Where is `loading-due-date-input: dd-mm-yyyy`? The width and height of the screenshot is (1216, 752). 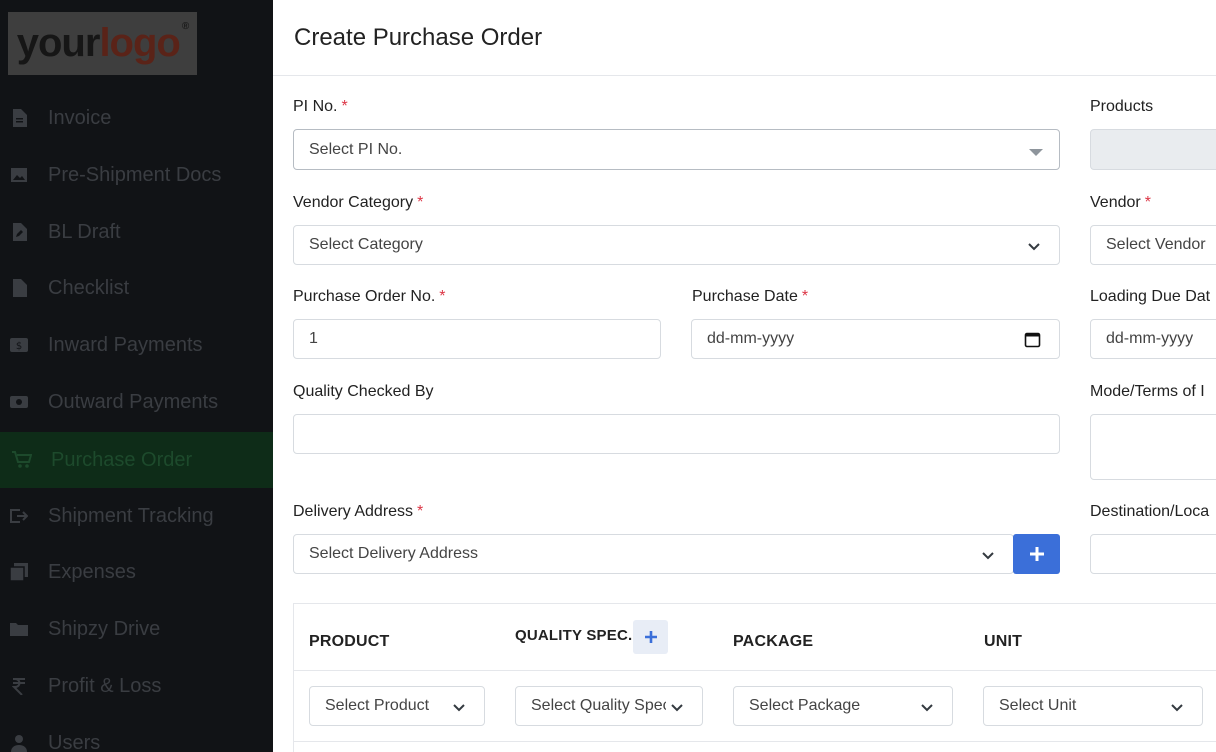
loading-due-date-input: dd-mm-yyyy is located at coordinates (1153, 339).